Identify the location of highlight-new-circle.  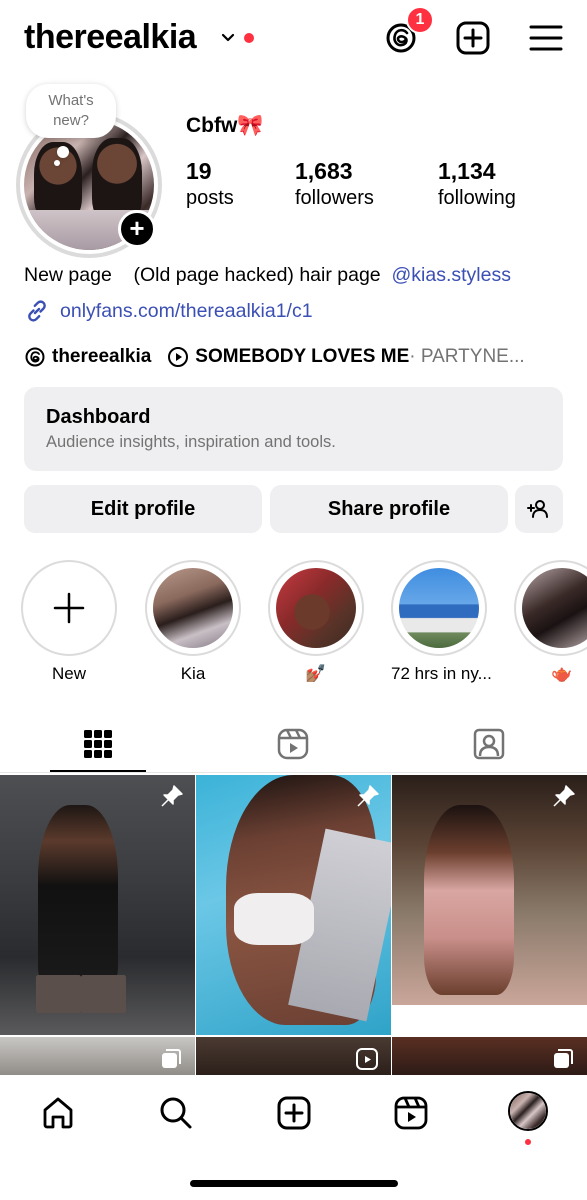
(69, 608).